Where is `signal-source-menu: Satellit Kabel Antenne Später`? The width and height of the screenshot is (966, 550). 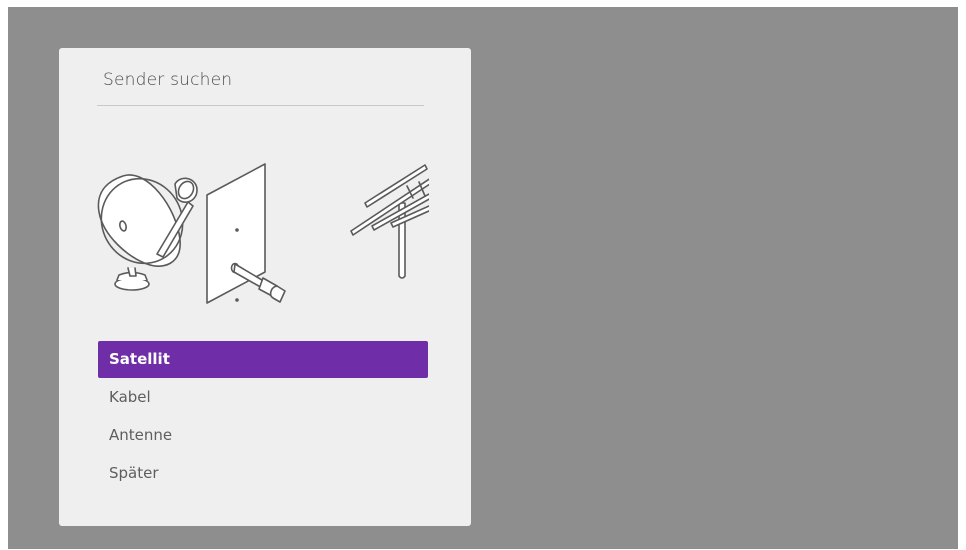 signal-source-menu: Satellit Kabel Antenne Später is located at coordinates (263, 417).